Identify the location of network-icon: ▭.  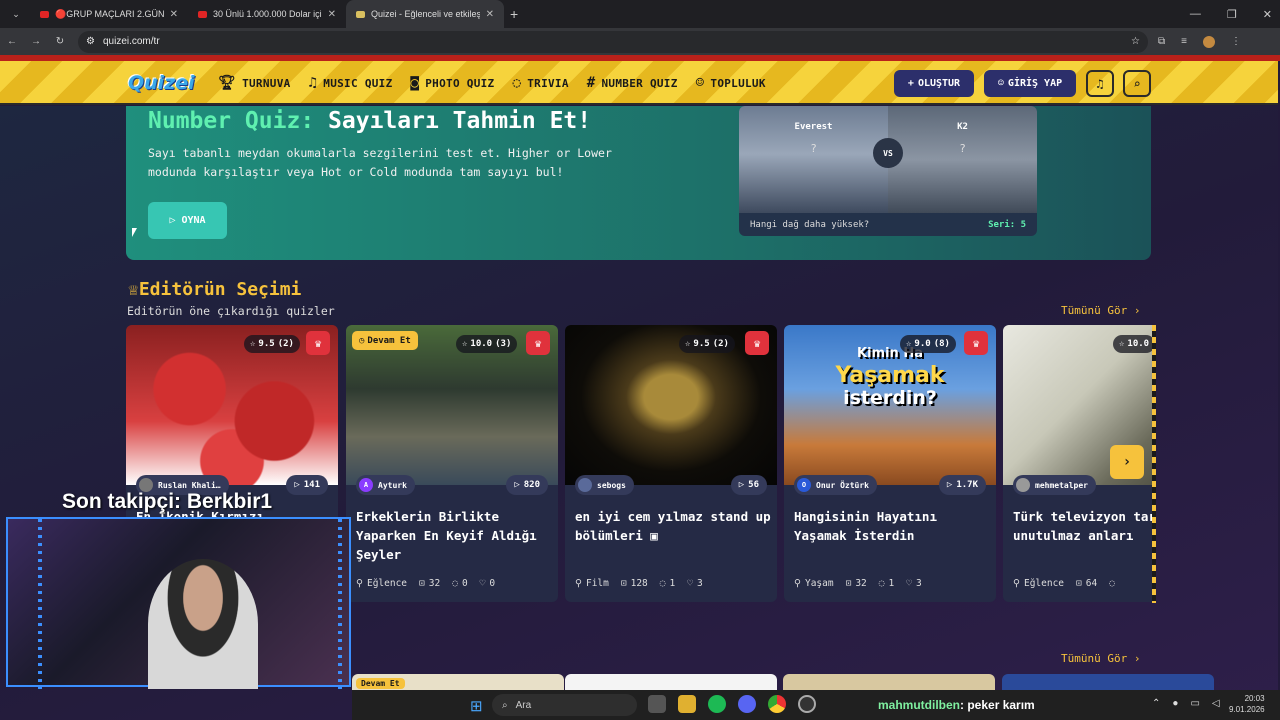
(1194, 703).